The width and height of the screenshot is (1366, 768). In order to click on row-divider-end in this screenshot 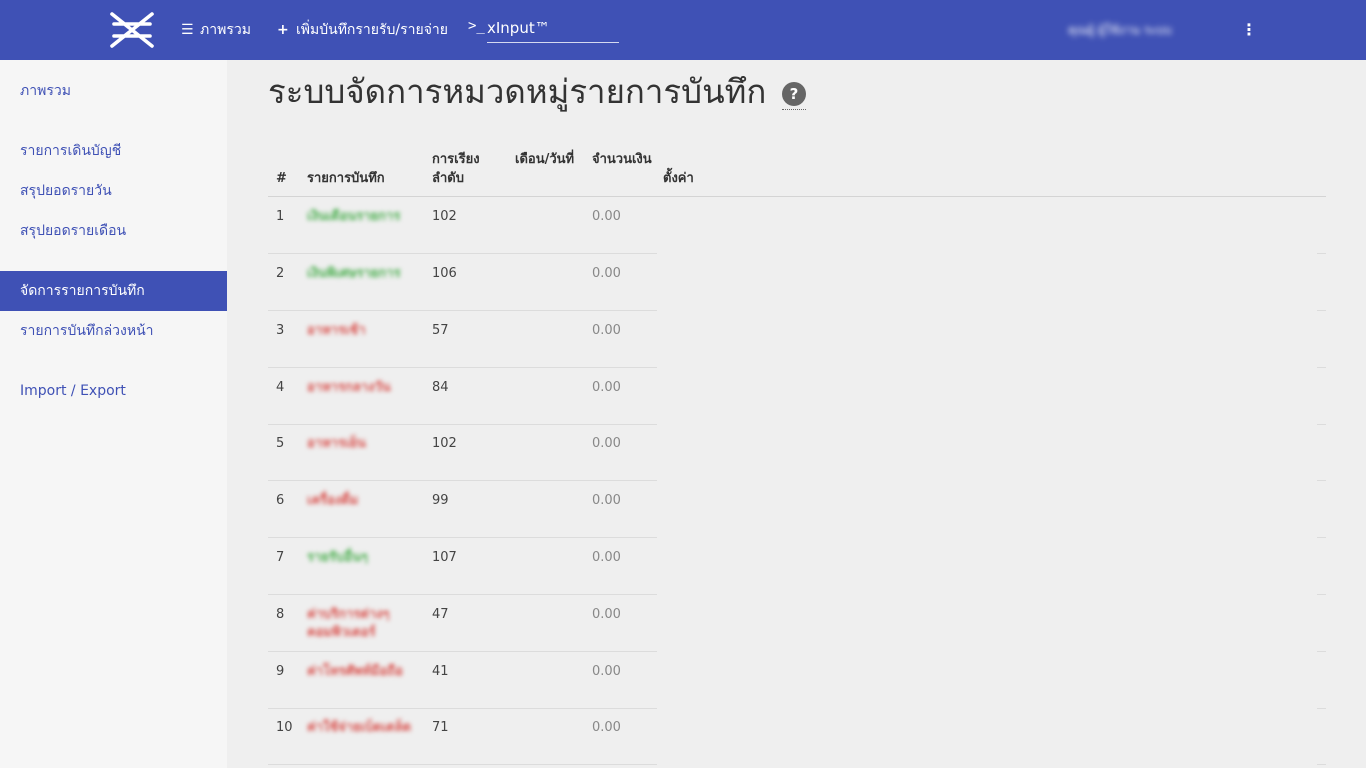, I will do `click(1321, 764)`.